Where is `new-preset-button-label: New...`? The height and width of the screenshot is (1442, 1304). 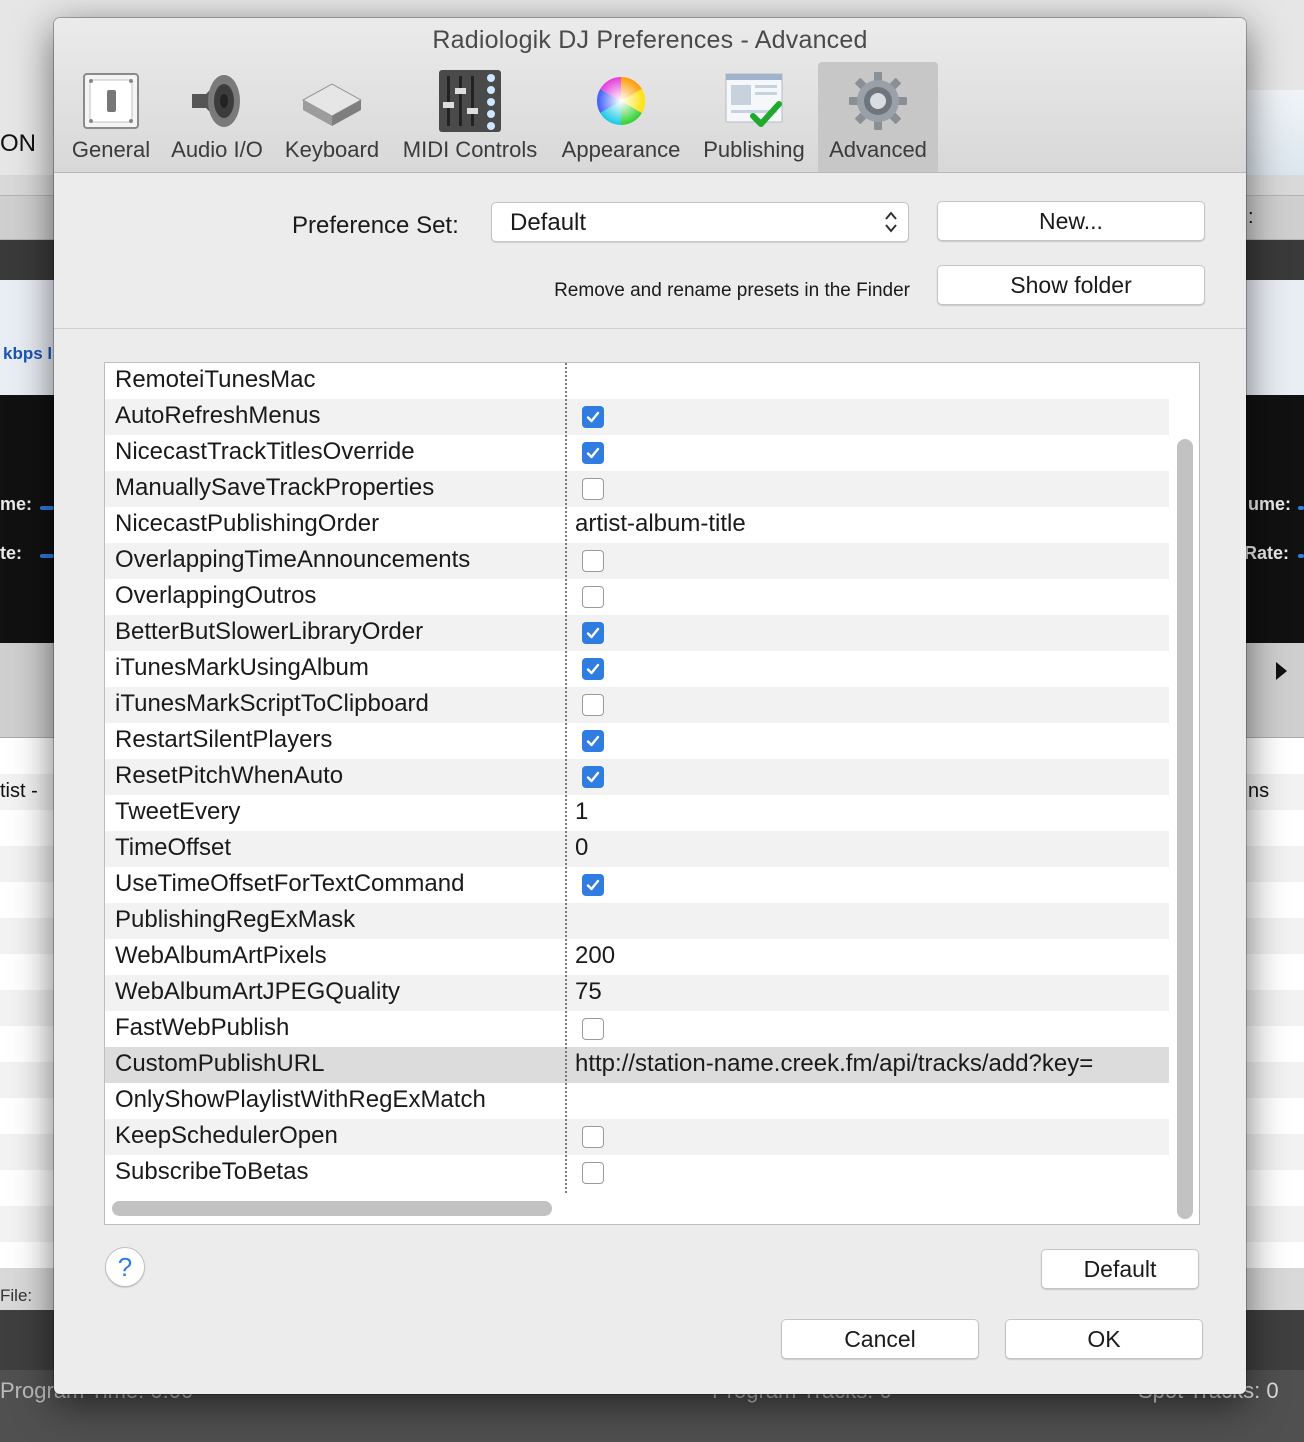
new-preset-button-label: New... is located at coordinates (1071, 221).